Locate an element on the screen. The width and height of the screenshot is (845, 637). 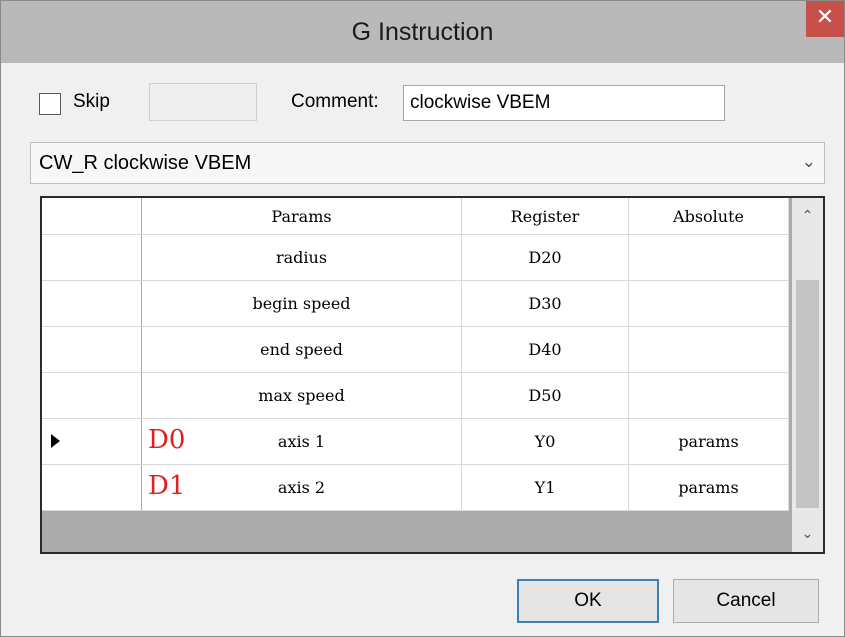
skip-label: Skip is located at coordinates (91, 101).